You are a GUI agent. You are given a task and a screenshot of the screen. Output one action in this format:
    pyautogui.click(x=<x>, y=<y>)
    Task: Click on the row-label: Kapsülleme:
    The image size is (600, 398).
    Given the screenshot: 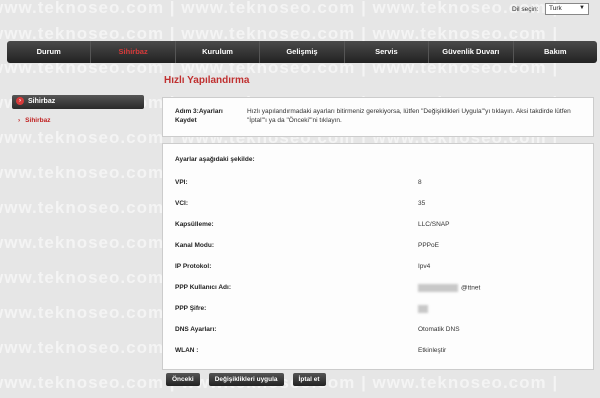 What is the action you would take?
    pyautogui.click(x=194, y=224)
    